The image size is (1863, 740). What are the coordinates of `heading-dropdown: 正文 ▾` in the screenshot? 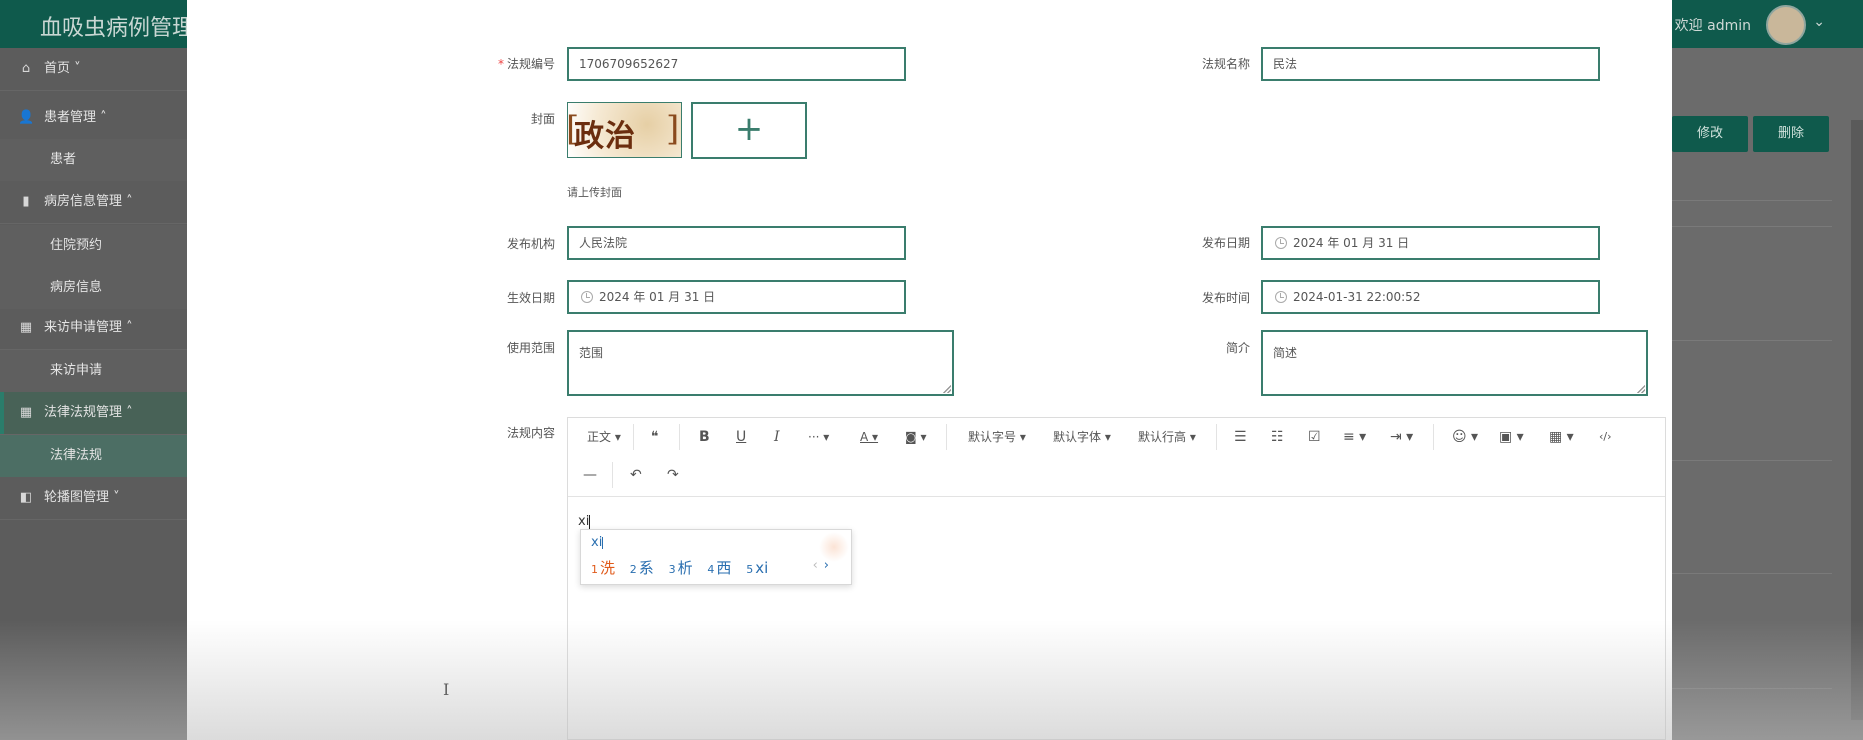 It's located at (604, 437).